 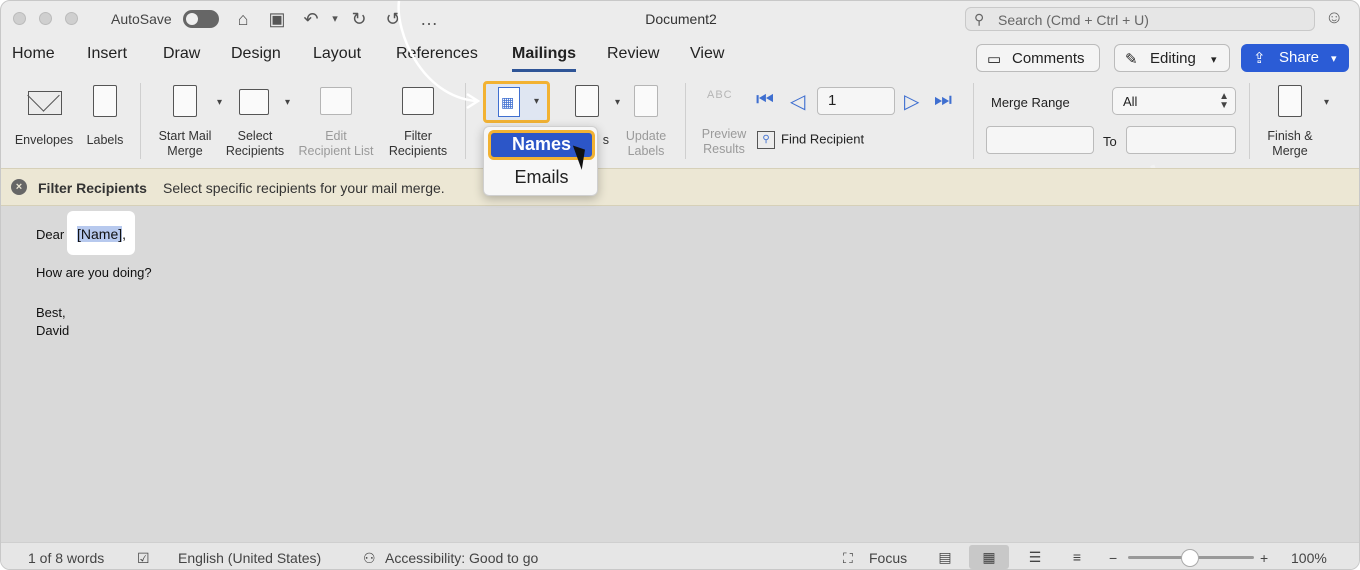 I want to click on zoom-in-icon: +, so click(x=1264, y=558).